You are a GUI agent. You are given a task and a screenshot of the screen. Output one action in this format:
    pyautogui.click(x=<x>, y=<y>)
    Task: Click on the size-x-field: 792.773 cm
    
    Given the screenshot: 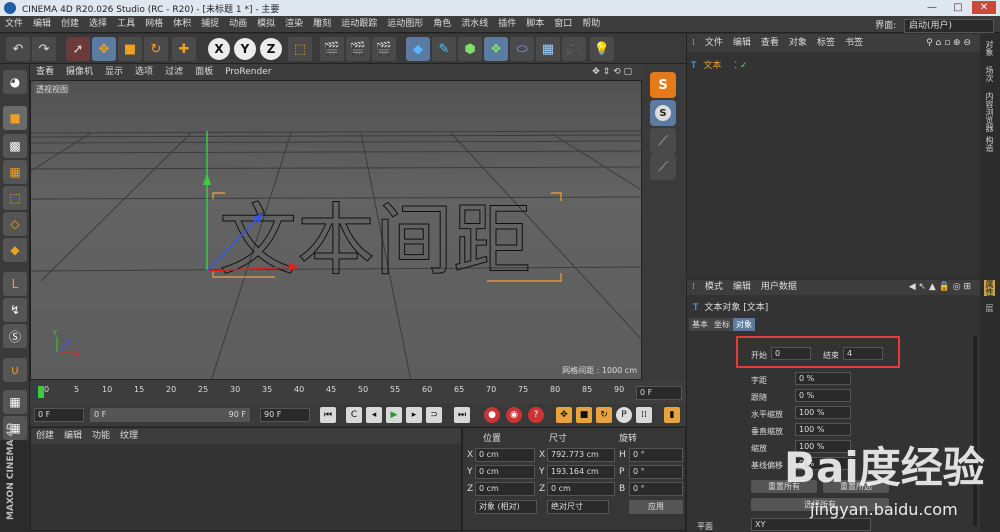 What is the action you would take?
    pyautogui.click(x=581, y=455)
    